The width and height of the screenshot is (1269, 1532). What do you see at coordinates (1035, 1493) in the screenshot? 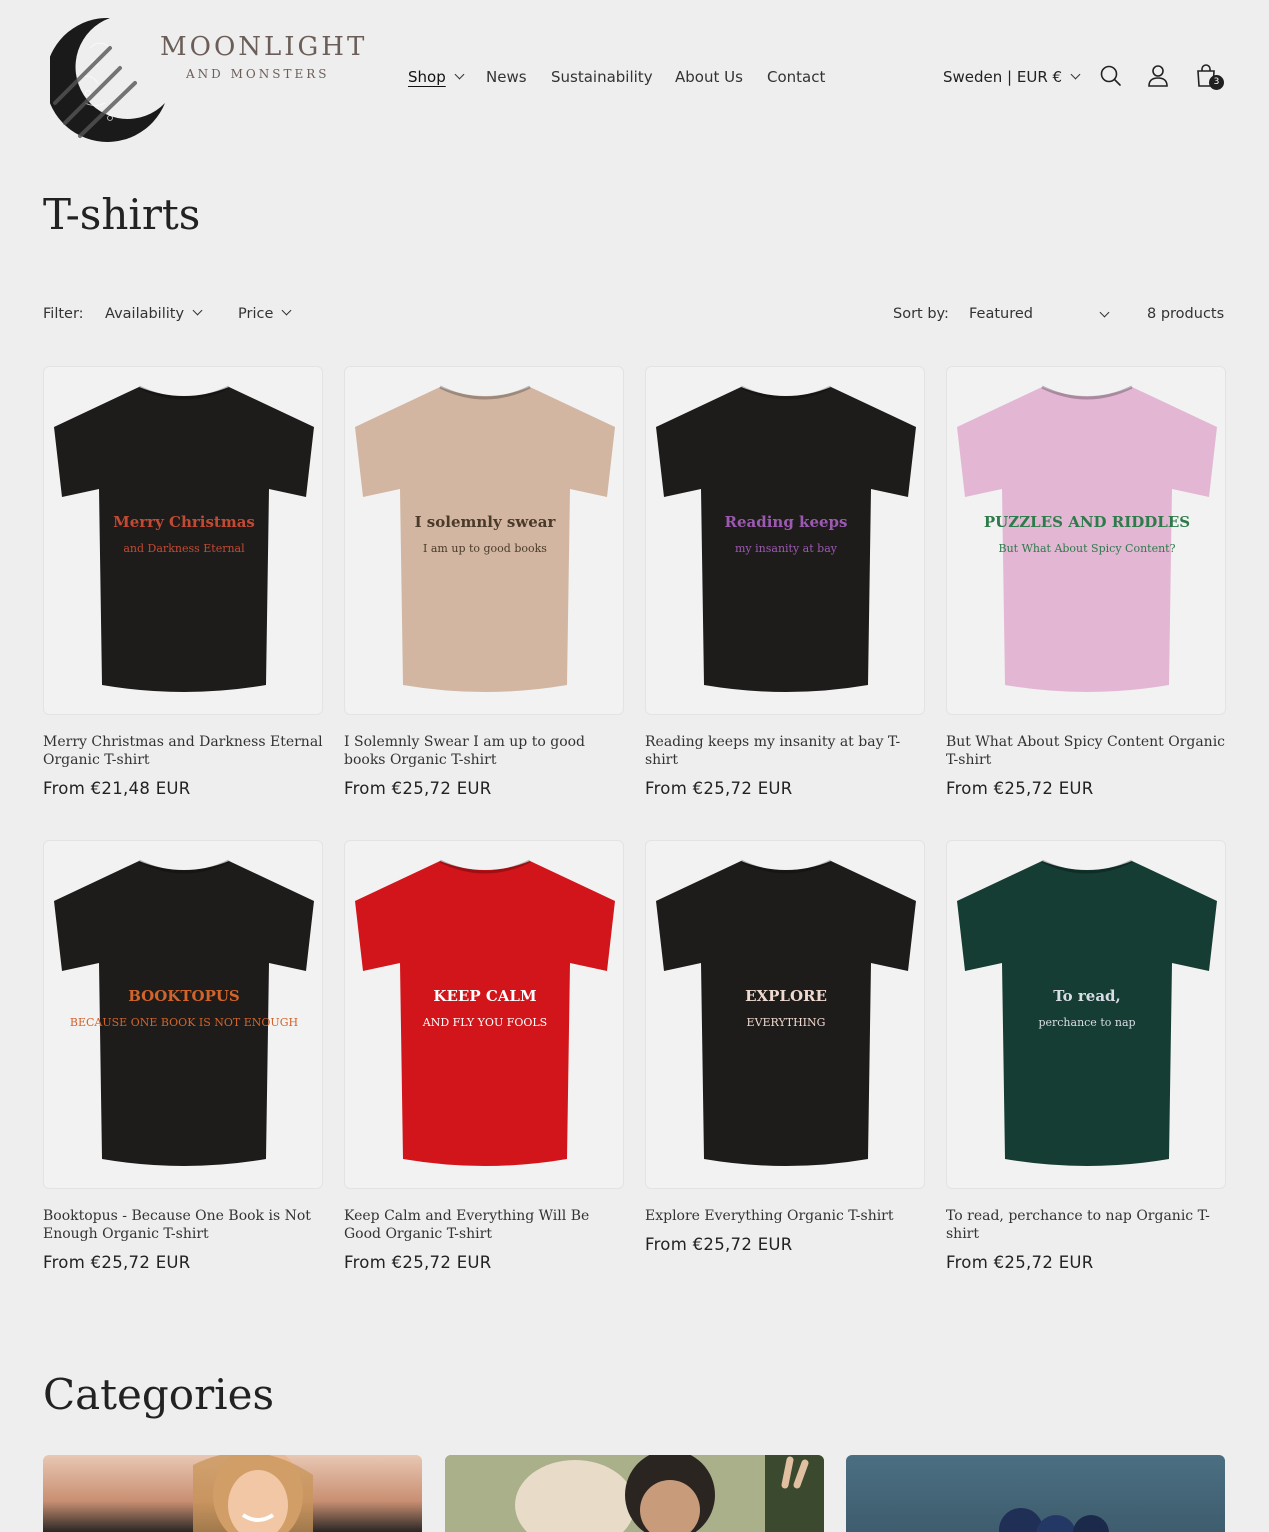
I see `category-card-blueberries` at bounding box center [1035, 1493].